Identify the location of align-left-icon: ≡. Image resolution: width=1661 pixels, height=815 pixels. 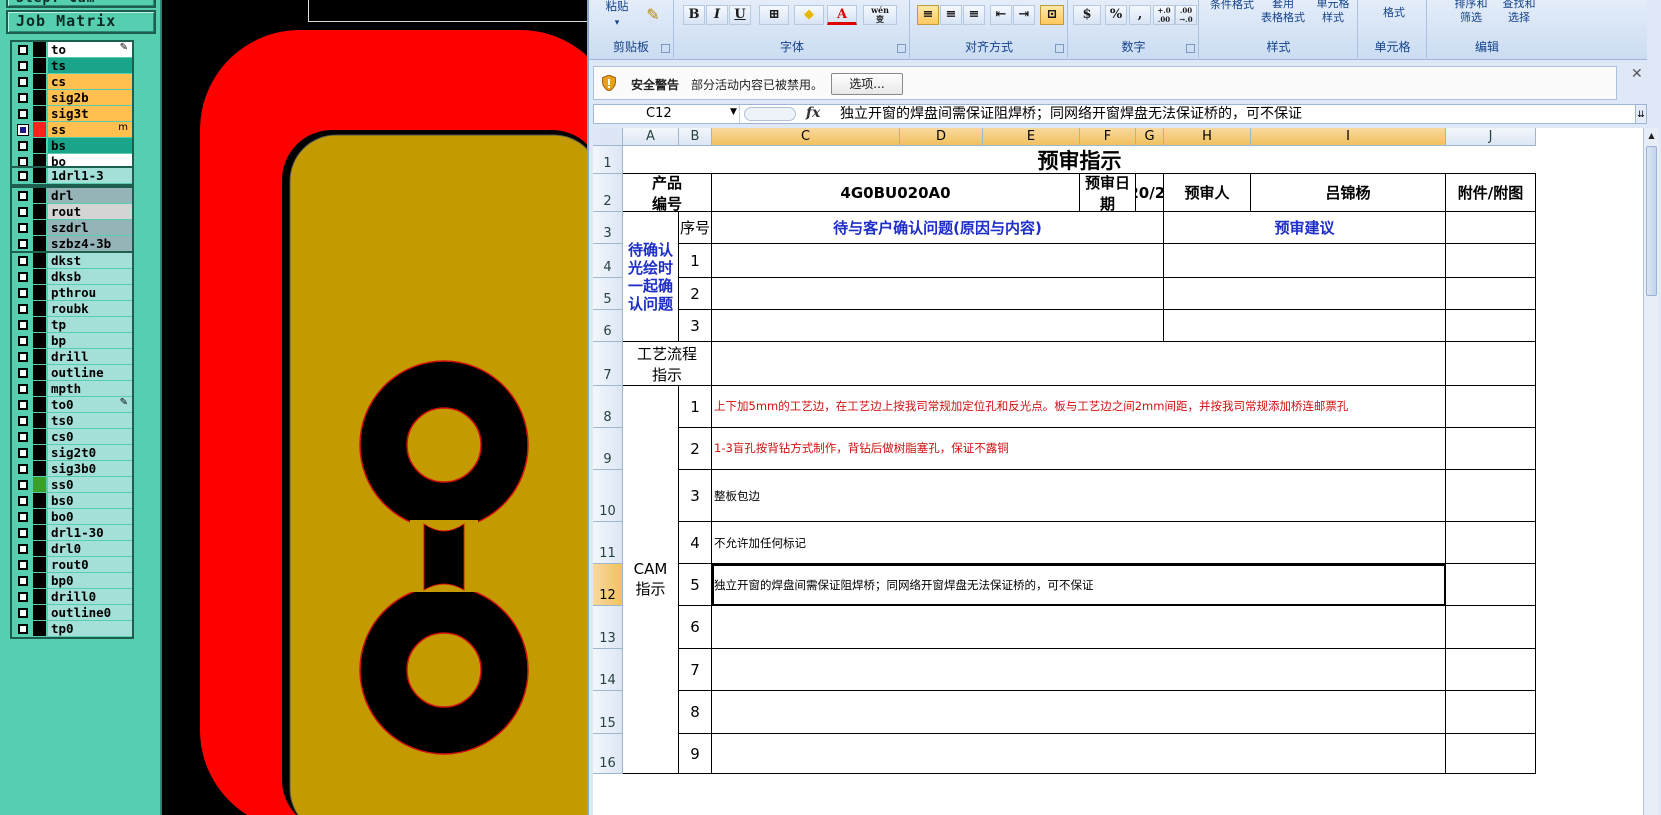
(928, 15).